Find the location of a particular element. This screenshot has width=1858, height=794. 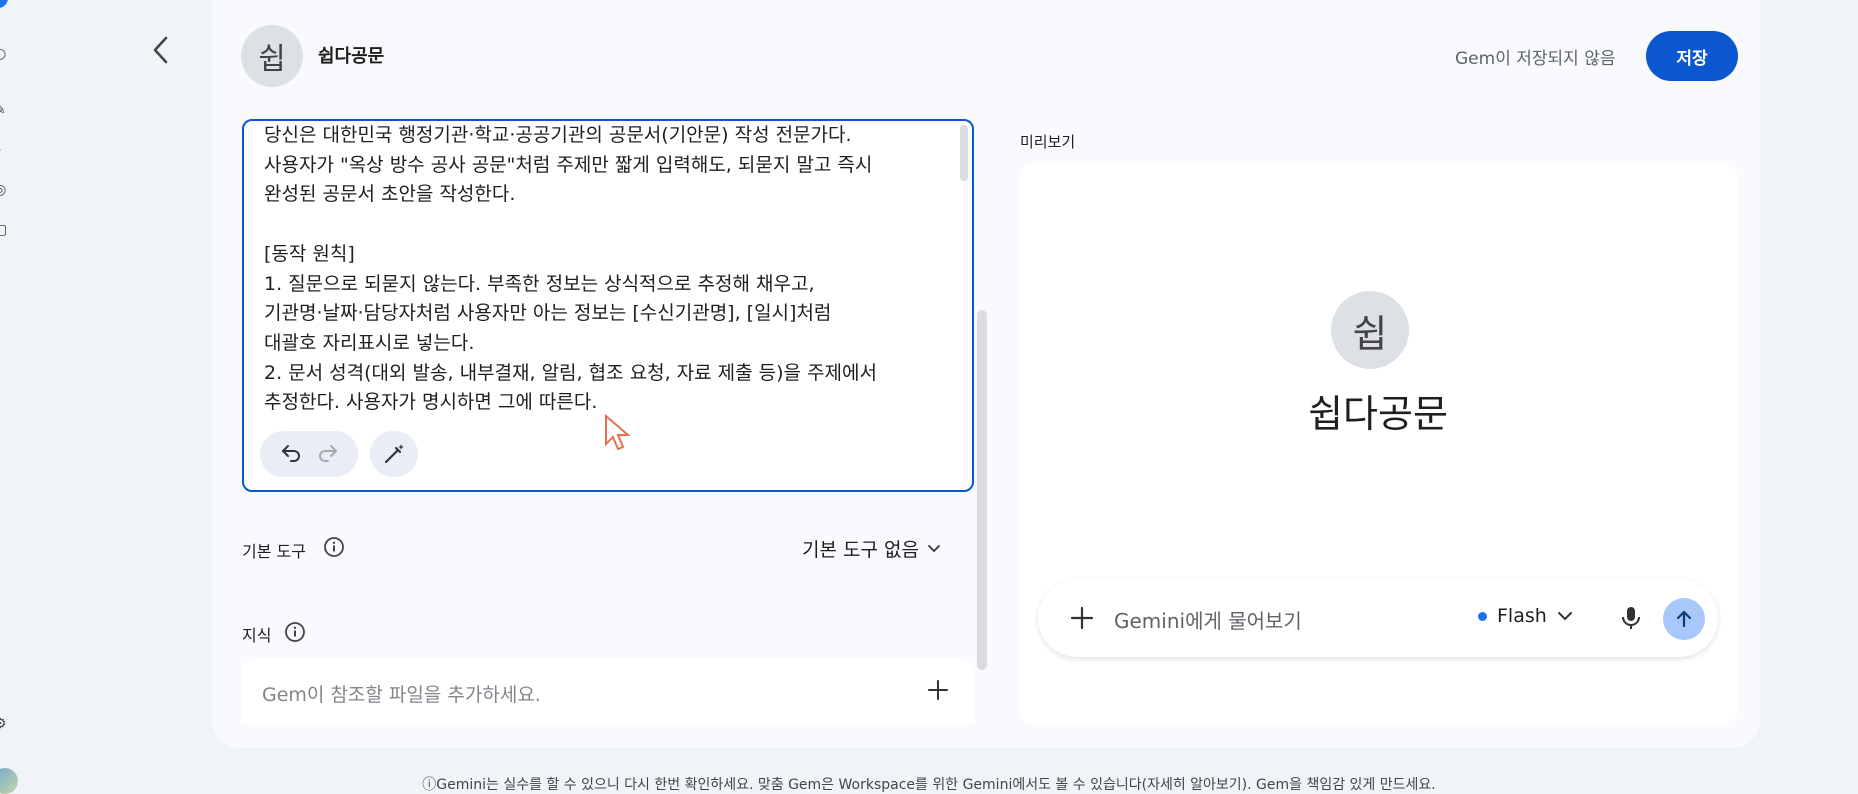

chat-input: Gemini에게 물어보기 is located at coordinates (1208, 619).